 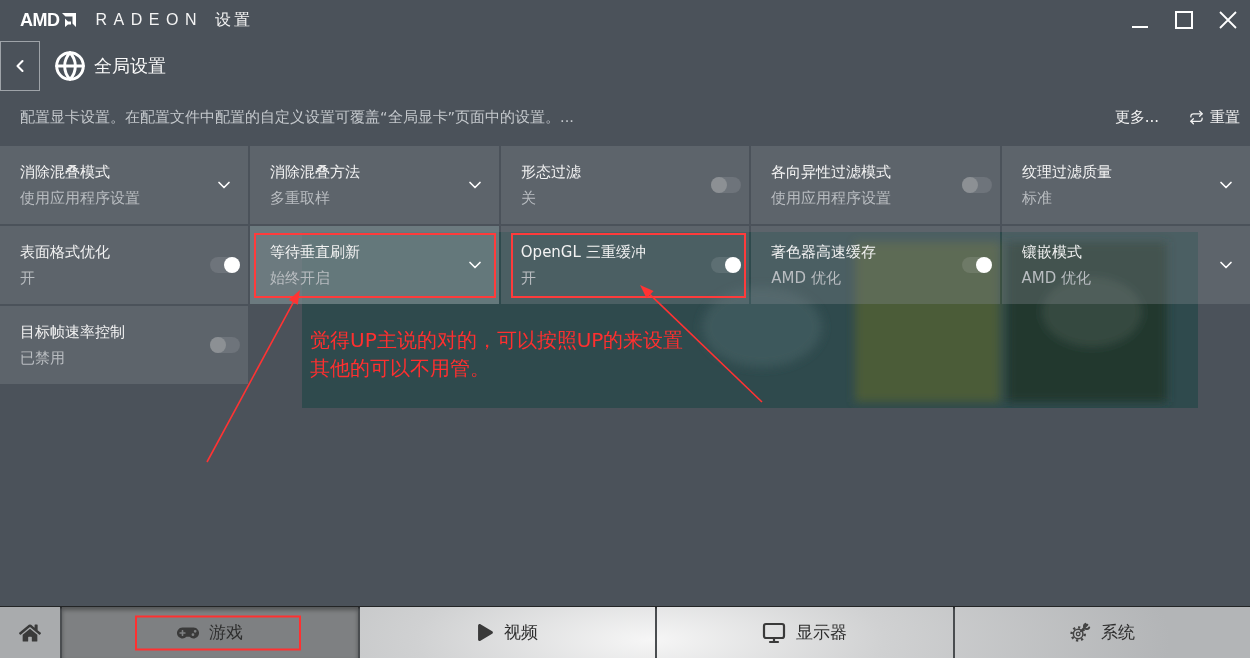 I want to click on maximize-icon, so click(x=1184, y=20).